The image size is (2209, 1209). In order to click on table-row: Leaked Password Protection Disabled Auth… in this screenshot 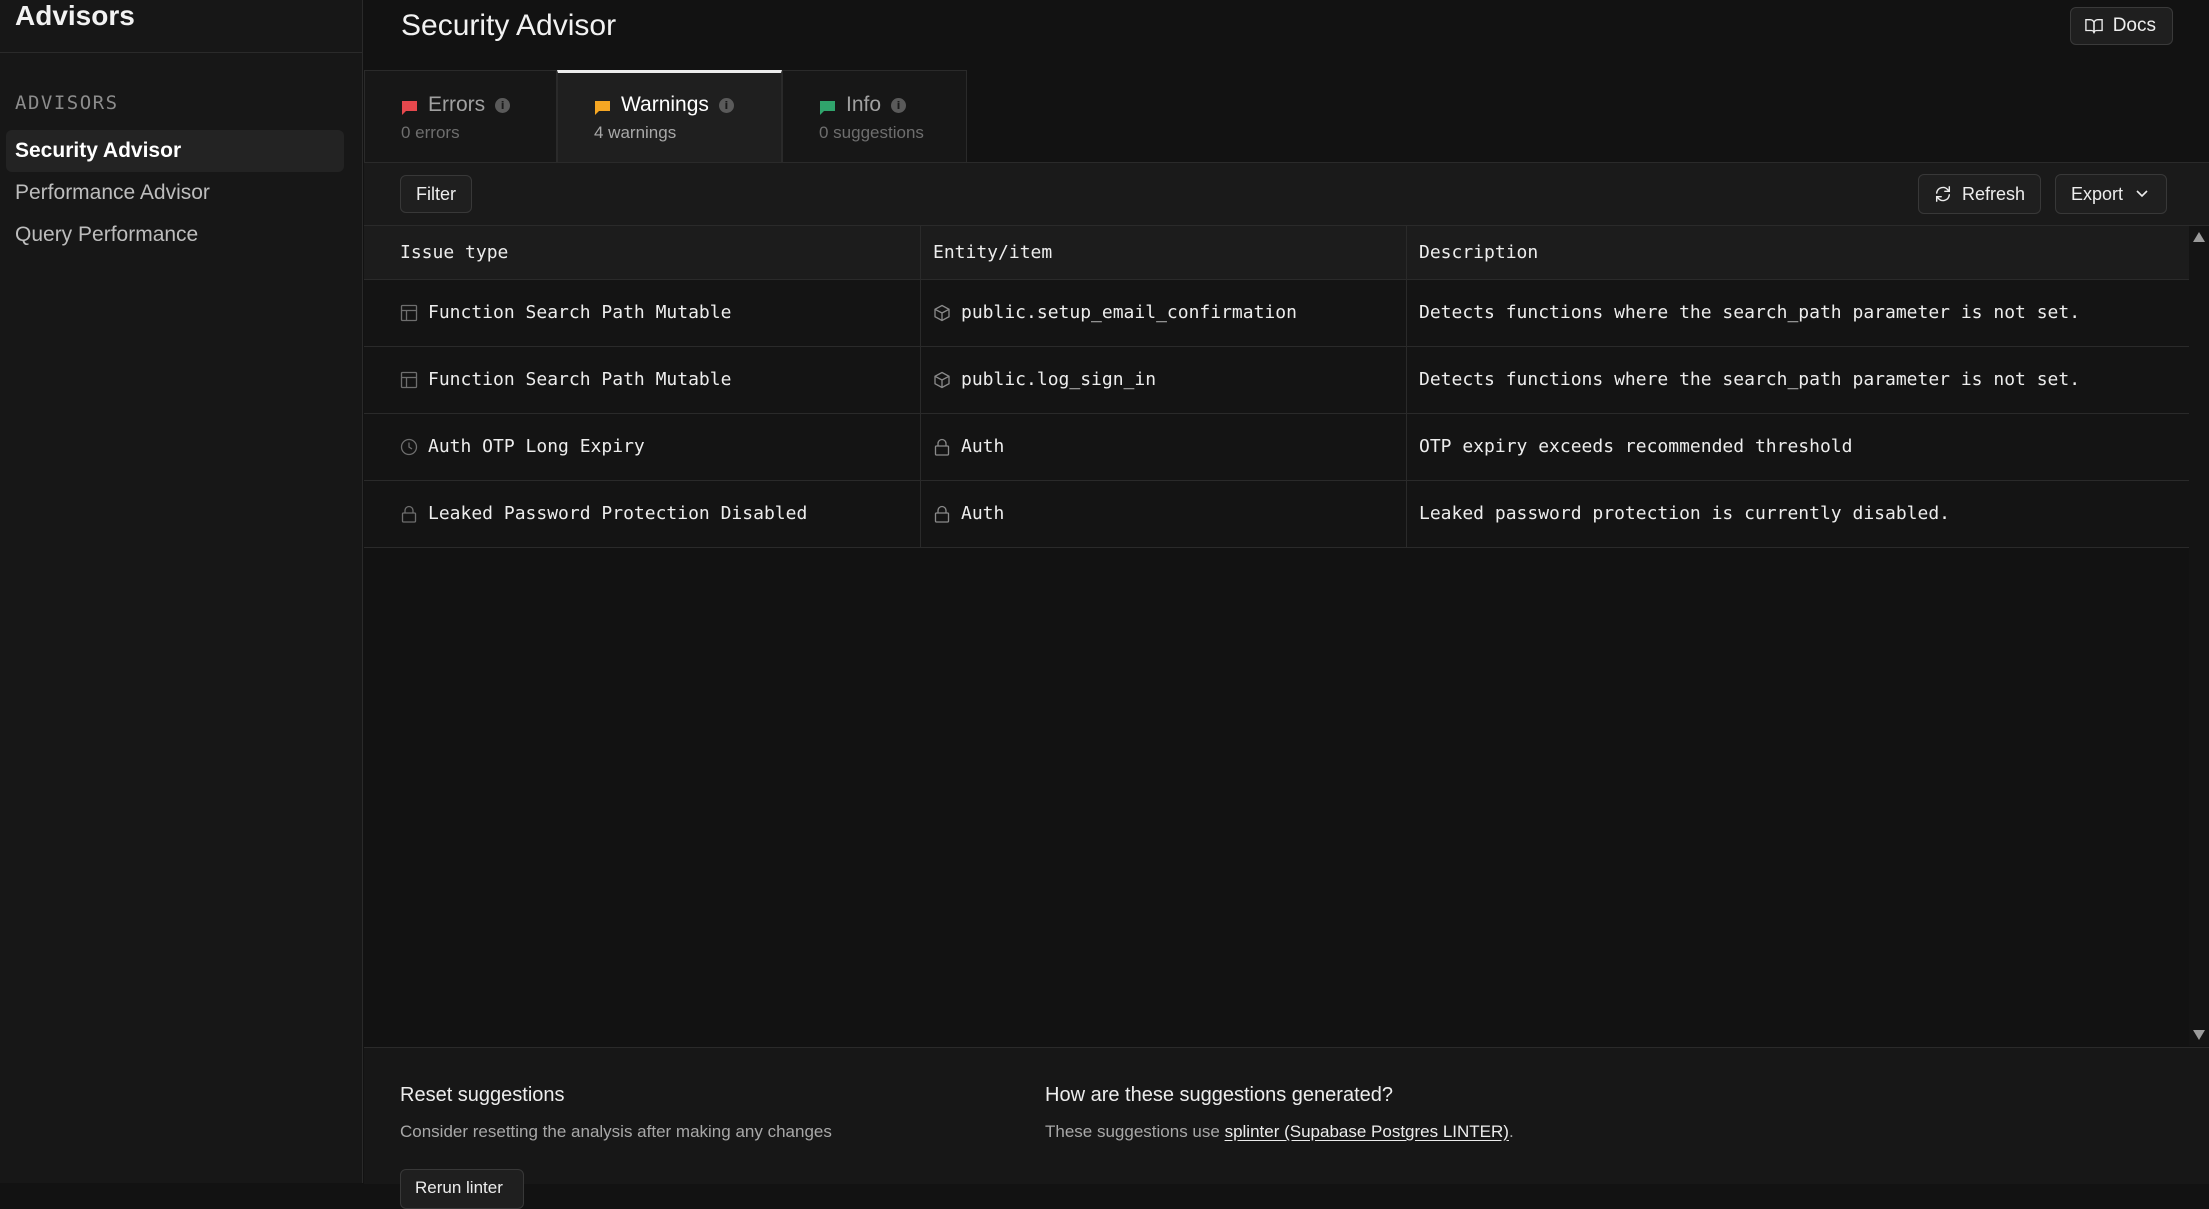, I will do `click(1276, 514)`.